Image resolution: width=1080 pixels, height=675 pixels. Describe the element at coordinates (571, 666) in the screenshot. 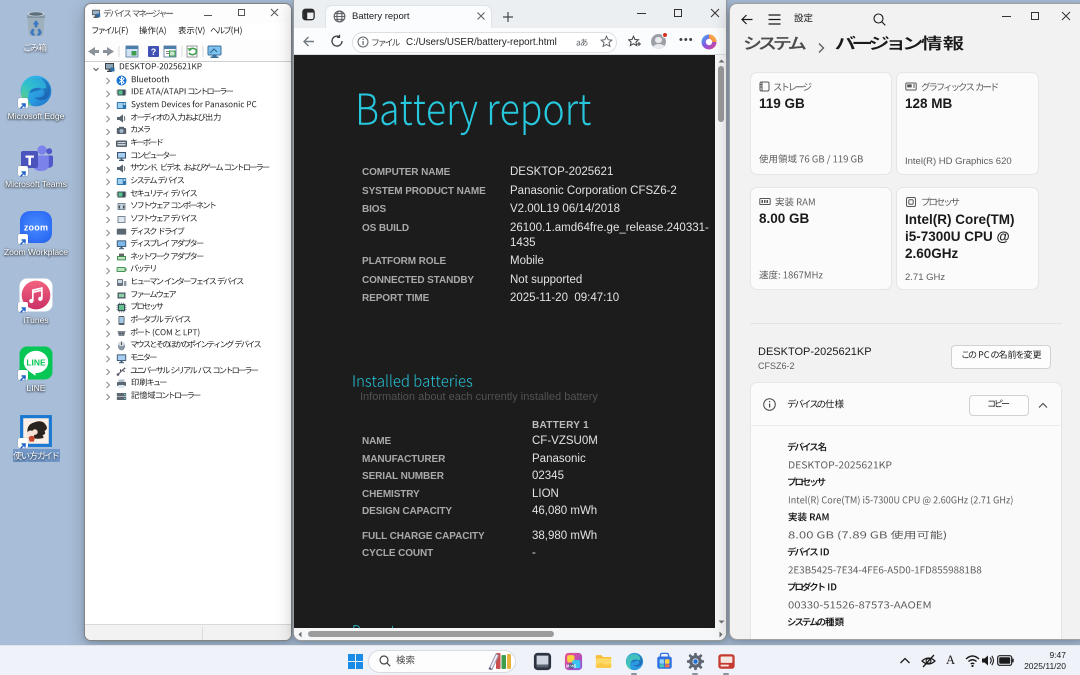

I see `svg-text: M365` at that location.